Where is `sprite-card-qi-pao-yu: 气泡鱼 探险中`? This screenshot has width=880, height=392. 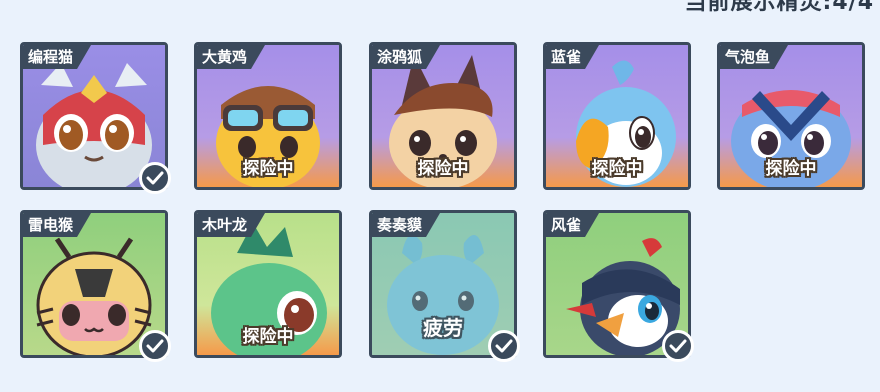
sprite-card-qi-pao-yu: 气泡鱼 探险中 is located at coordinates (791, 116).